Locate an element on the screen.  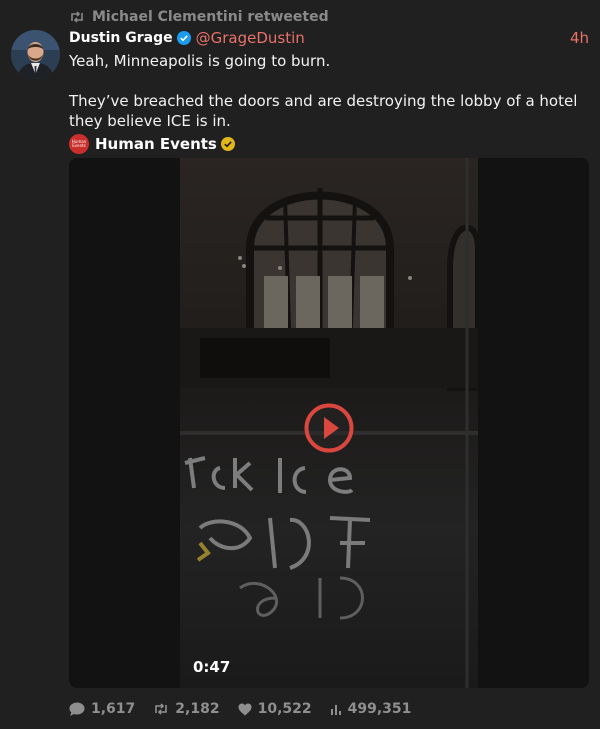
author-handle: @GrageDustin is located at coordinates (250, 38).